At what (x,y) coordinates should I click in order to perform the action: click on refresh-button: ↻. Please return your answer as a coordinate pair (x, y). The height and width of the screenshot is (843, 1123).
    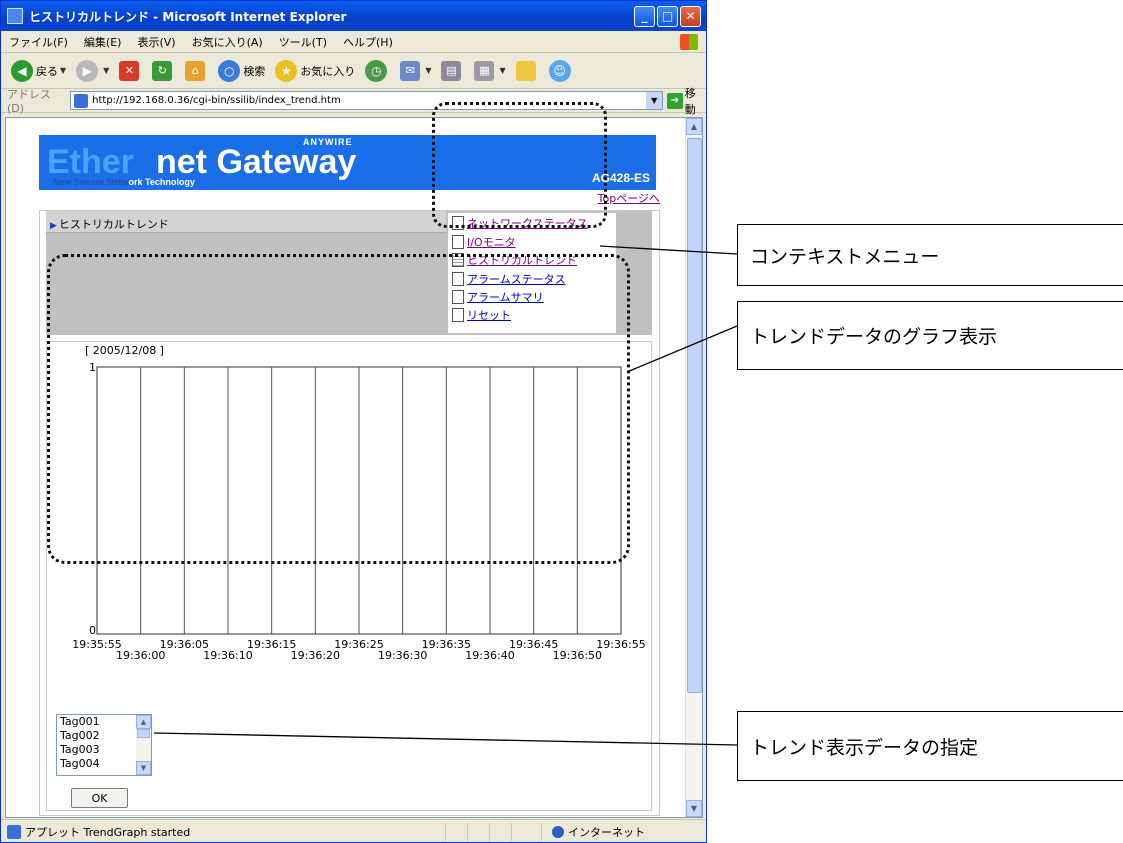
    Looking at the image, I should click on (163, 70).